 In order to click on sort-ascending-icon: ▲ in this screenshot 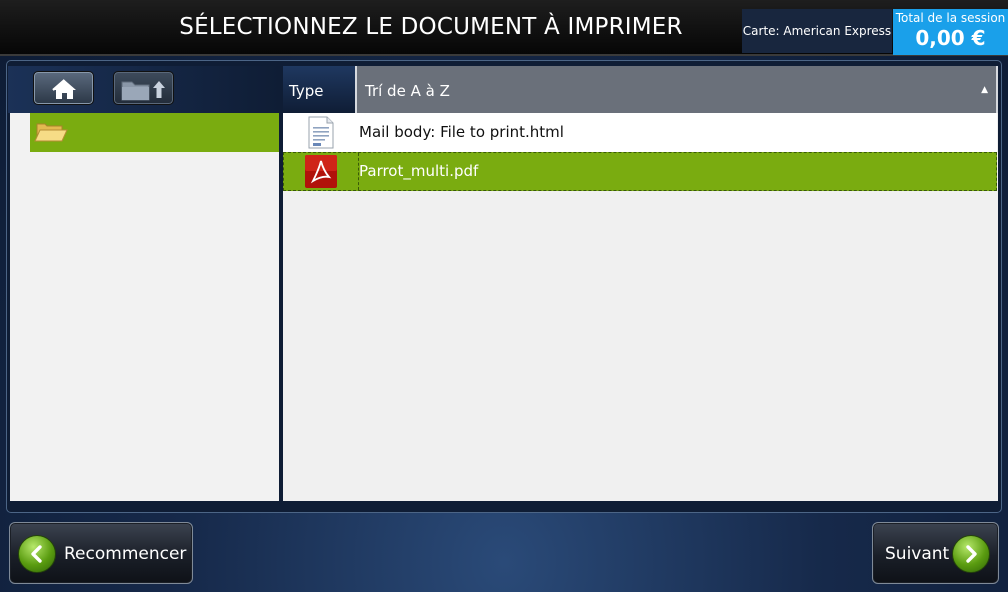, I will do `click(984, 90)`.